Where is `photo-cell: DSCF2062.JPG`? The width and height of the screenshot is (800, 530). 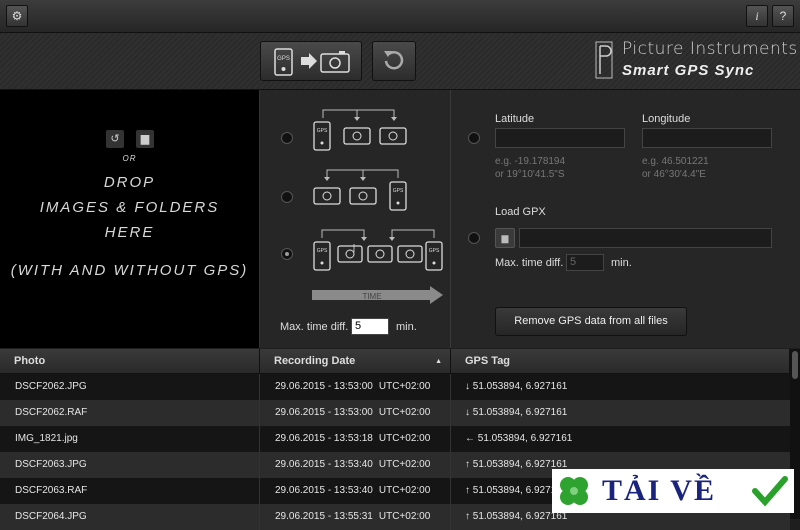
photo-cell: DSCF2062.JPG is located at coordinates (130, 387).